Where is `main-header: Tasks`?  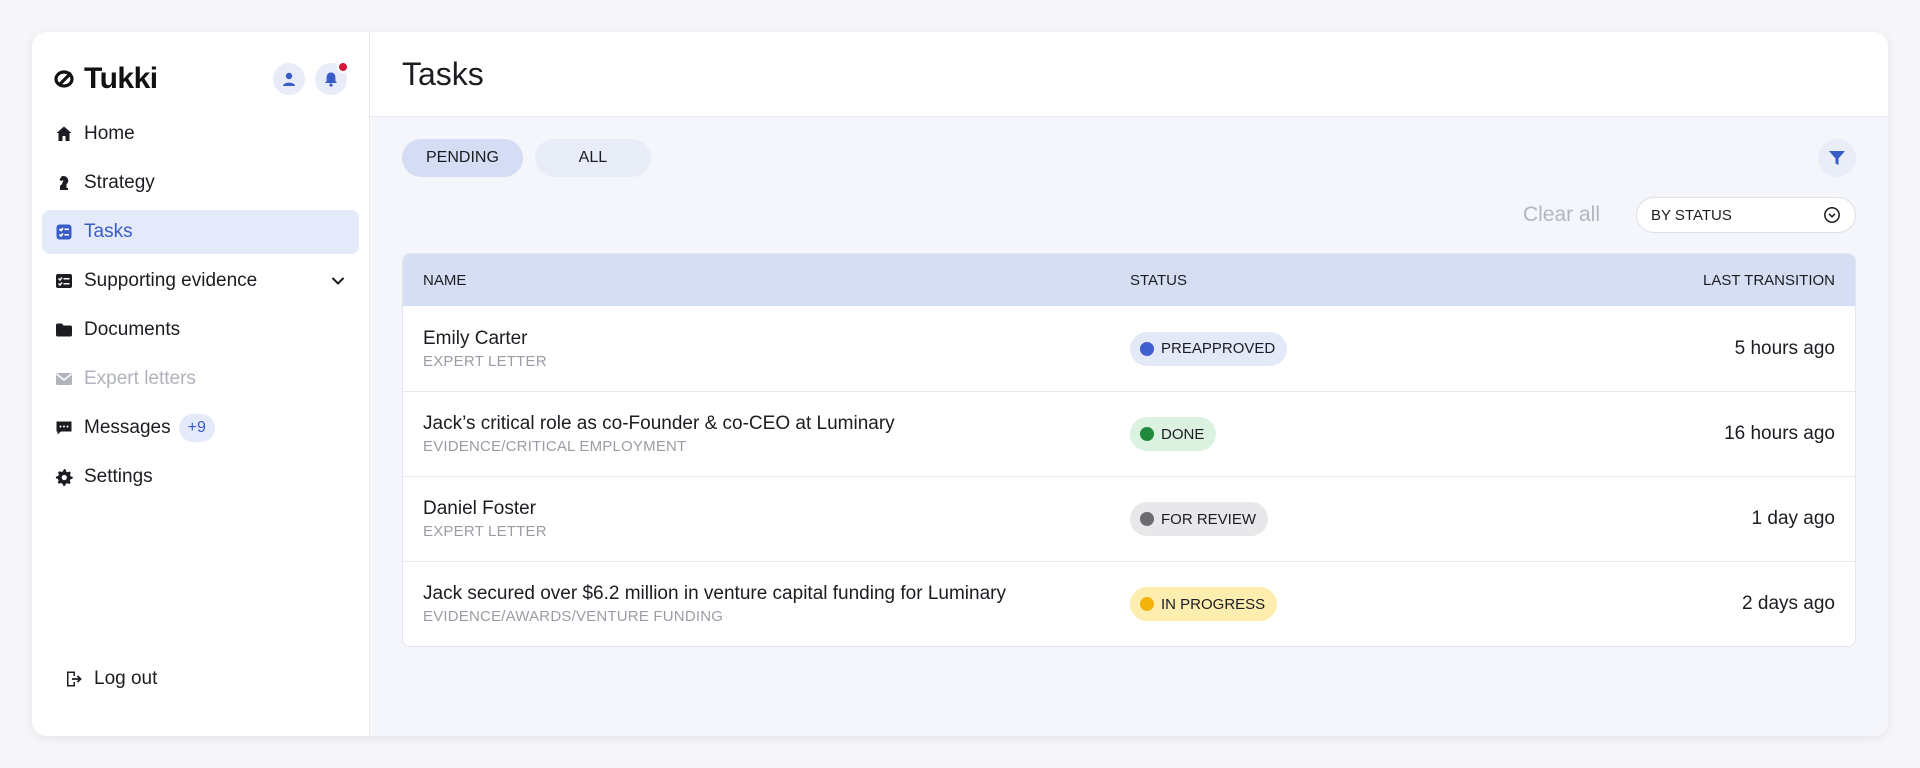 main-header: Tasks is located at coordinates (1129, 74).